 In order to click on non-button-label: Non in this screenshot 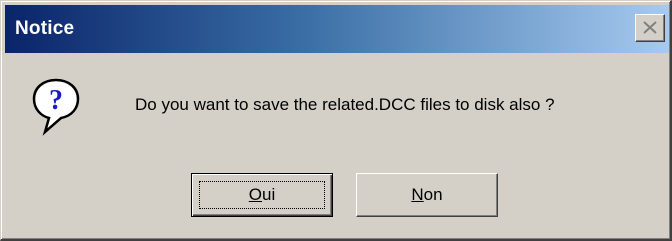, I will do `click(427, 194)`.